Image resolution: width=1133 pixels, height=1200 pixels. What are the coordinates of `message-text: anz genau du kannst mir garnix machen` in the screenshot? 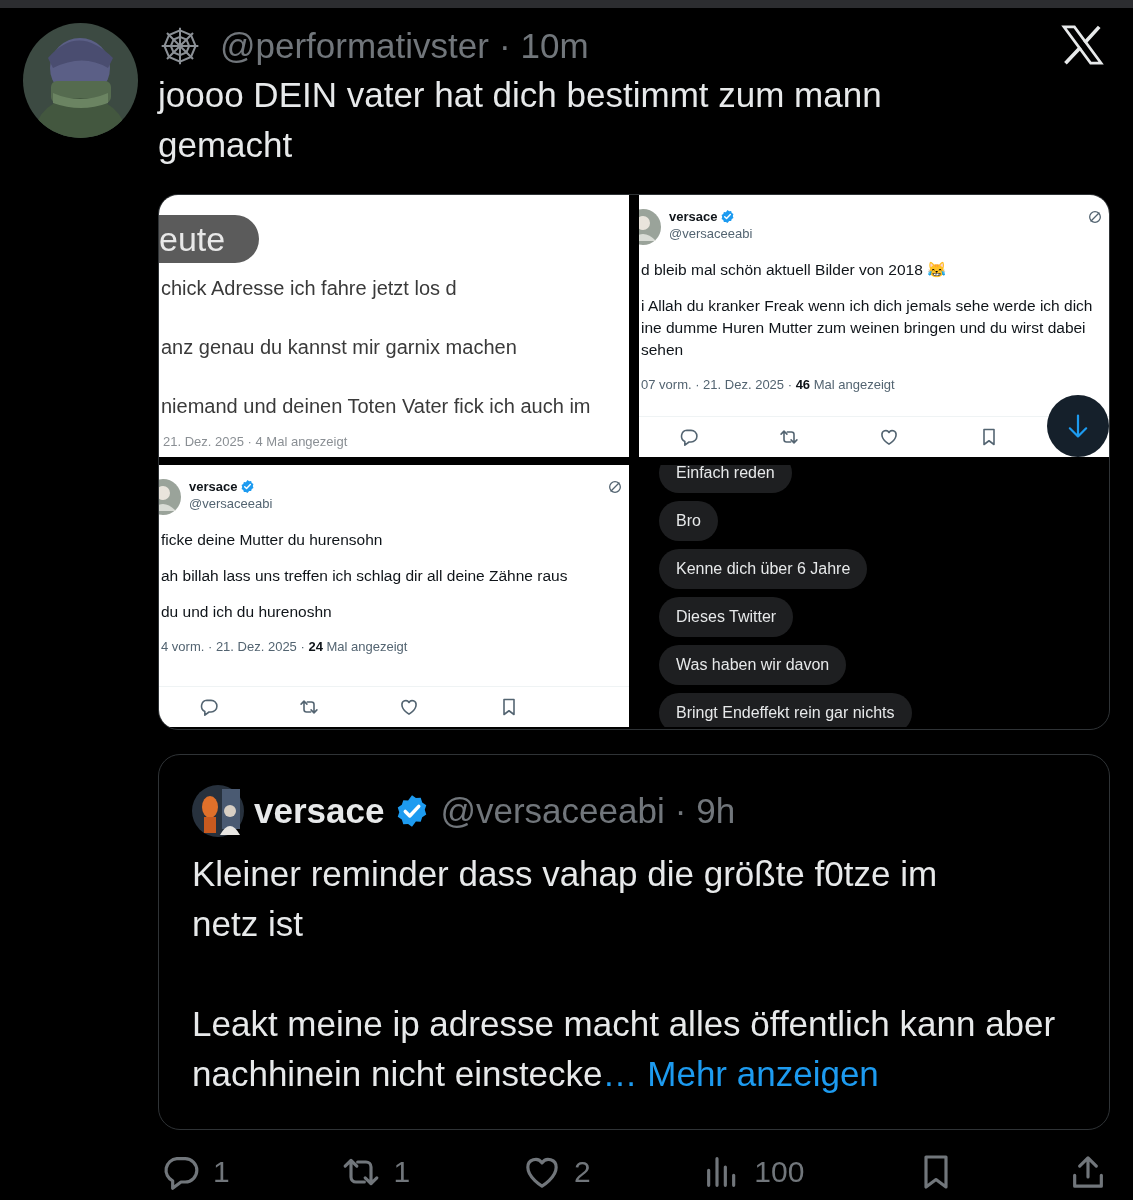 It's located at (339, 347).